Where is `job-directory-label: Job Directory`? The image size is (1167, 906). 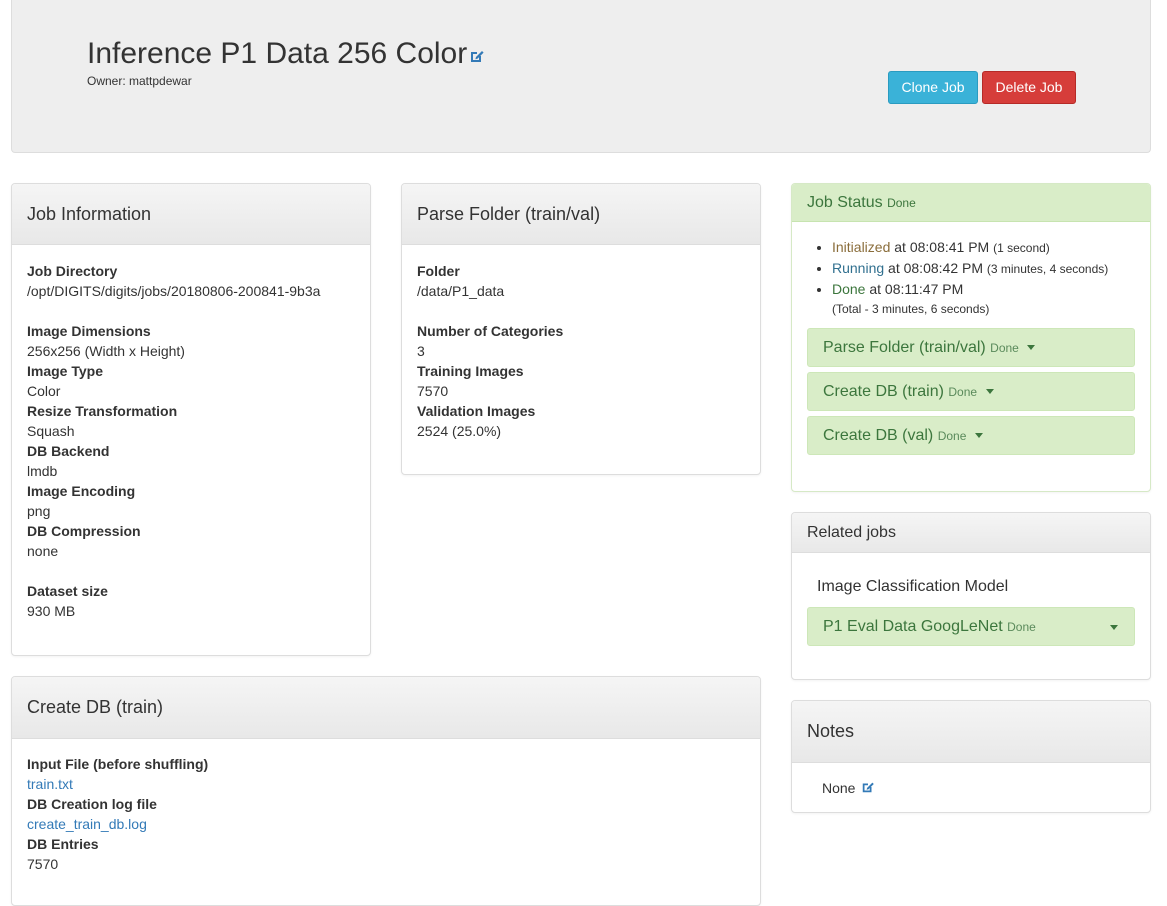
job-directory-label: Job Directory is located at coordinates (72, 271).